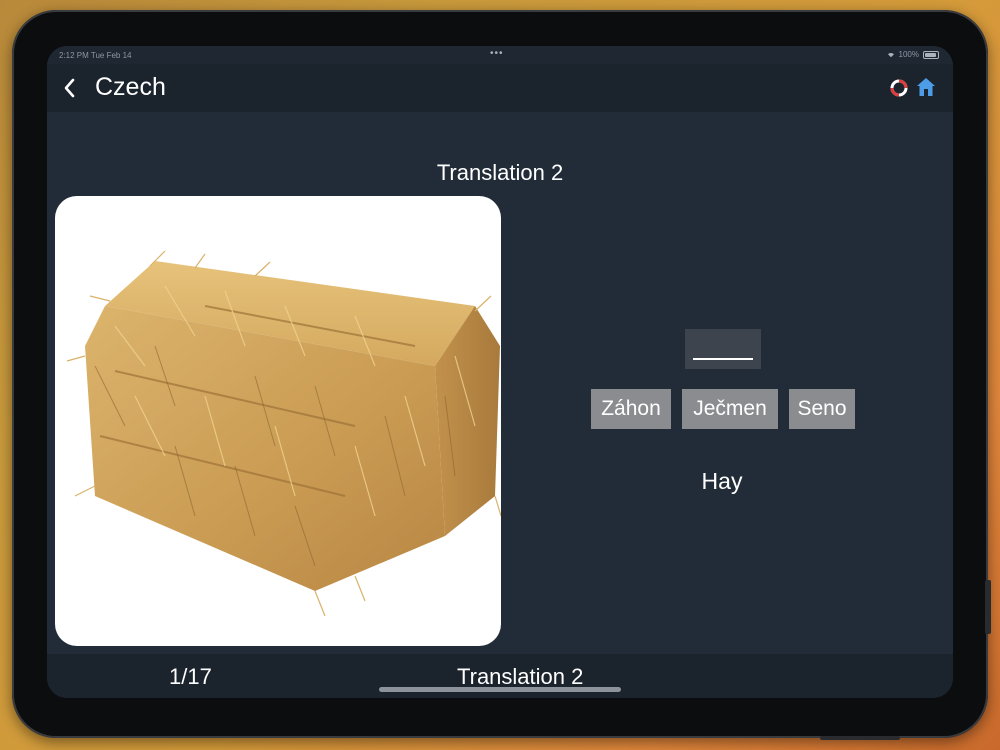  Describe the element at coordinates (722, 481) in the screenshot. I see `english-word: Hay` at that location.